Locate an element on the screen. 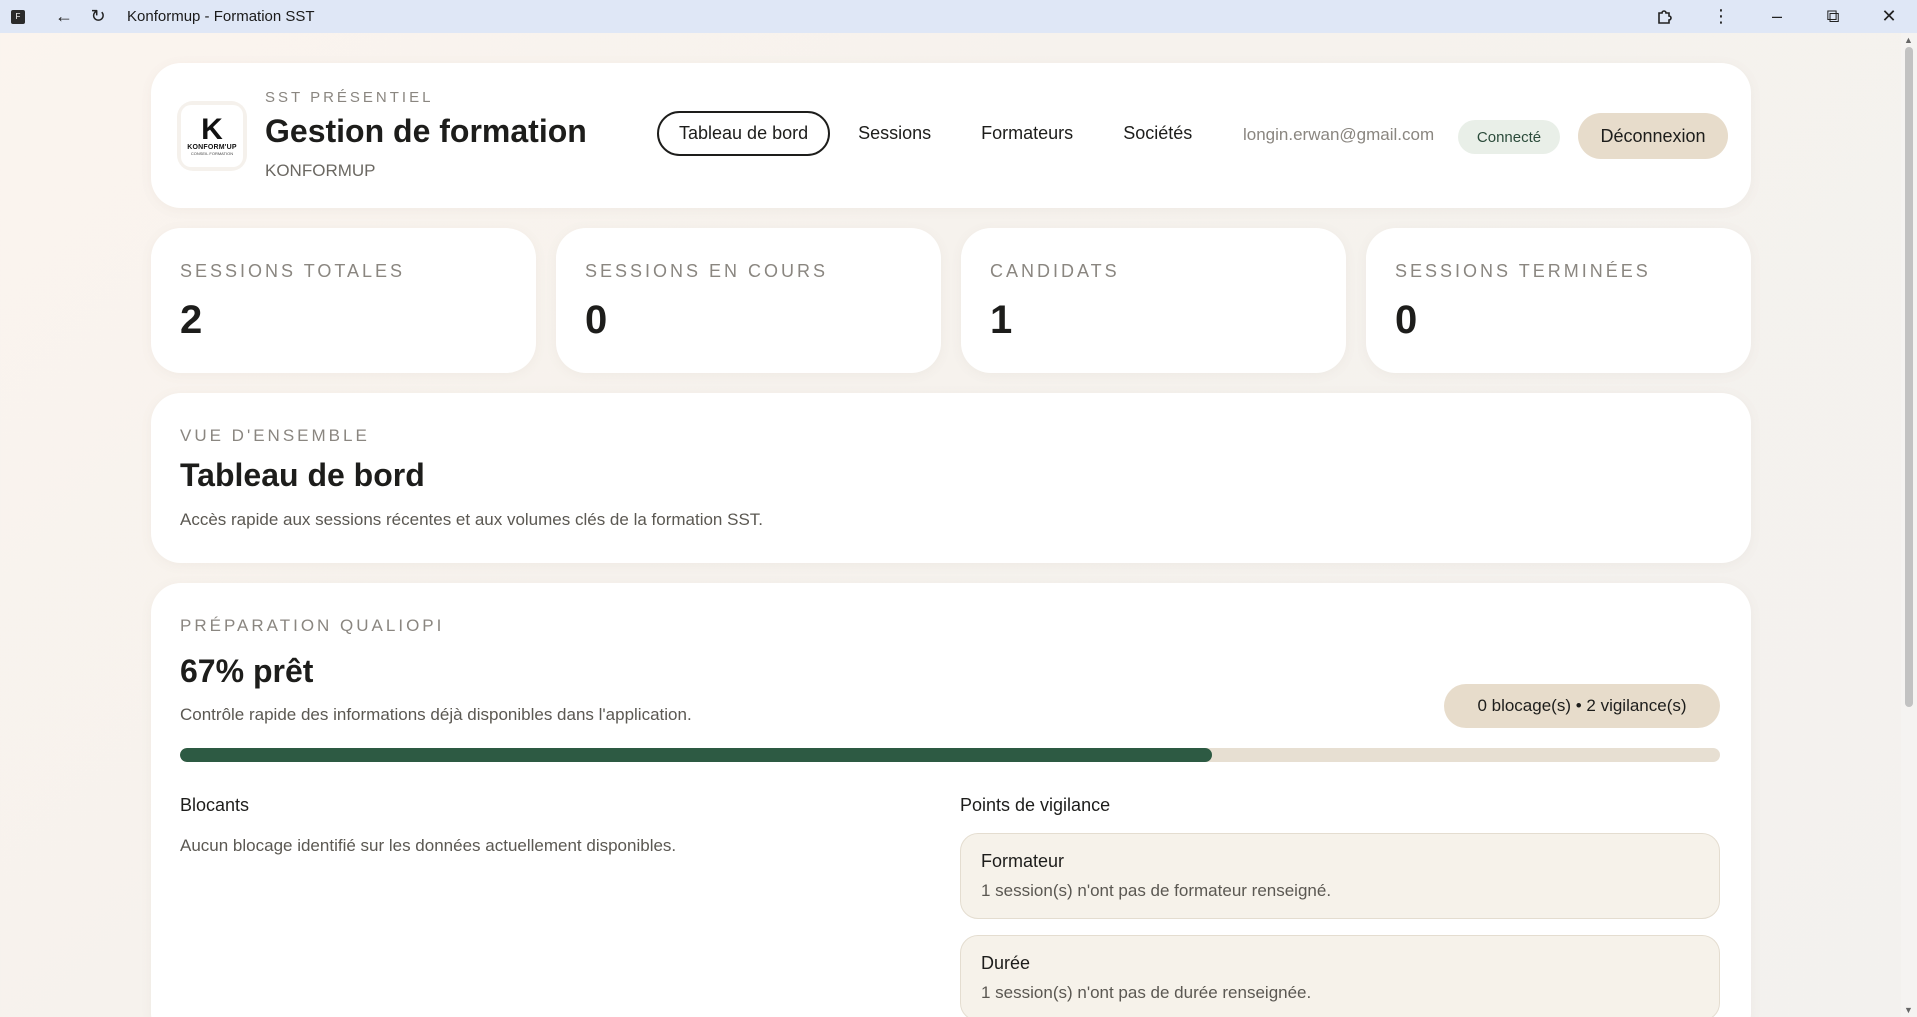 Image resolution: width=1917 pixels, height=1017 pixels. scrollbar: ▲ ▼ is located at coordinates (1909, 525).